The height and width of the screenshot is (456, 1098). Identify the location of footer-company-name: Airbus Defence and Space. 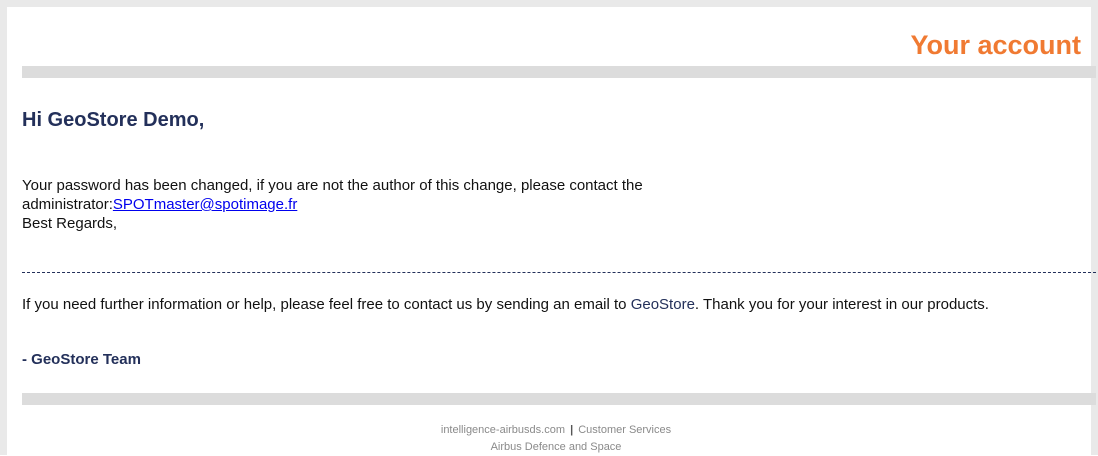
(556, 447).